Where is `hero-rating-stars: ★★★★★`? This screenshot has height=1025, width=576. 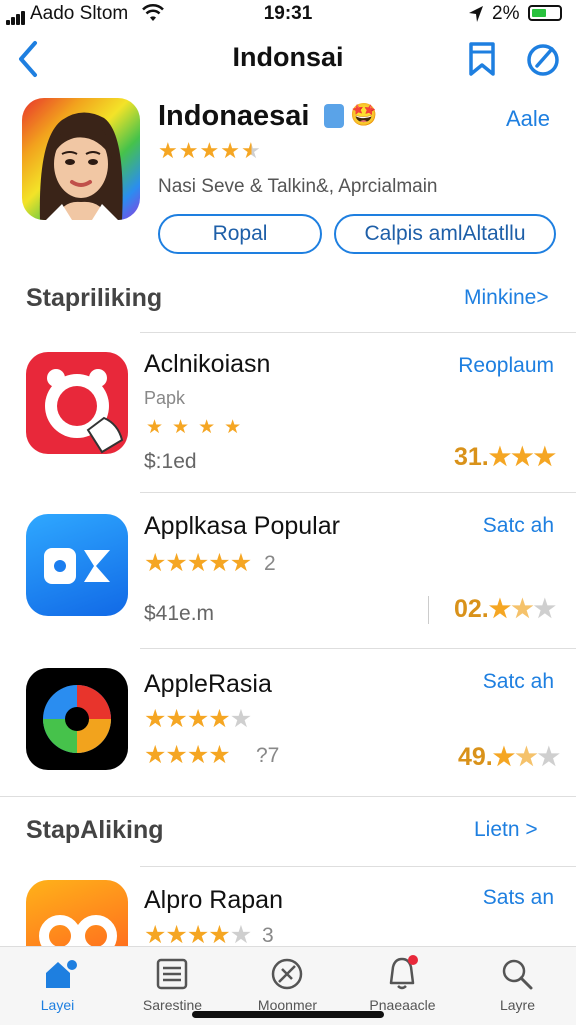 hero-rating-stars: ★★★★★ is located at coordinates (210, 150).